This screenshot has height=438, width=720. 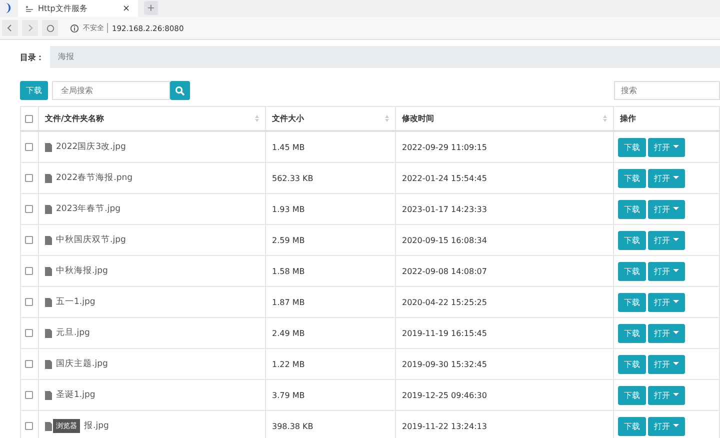 What do you see at coordinates (331, 178) in the screenshot?
I see `file-size-cell: 562.33 KB` at bounding box center [331, 178].